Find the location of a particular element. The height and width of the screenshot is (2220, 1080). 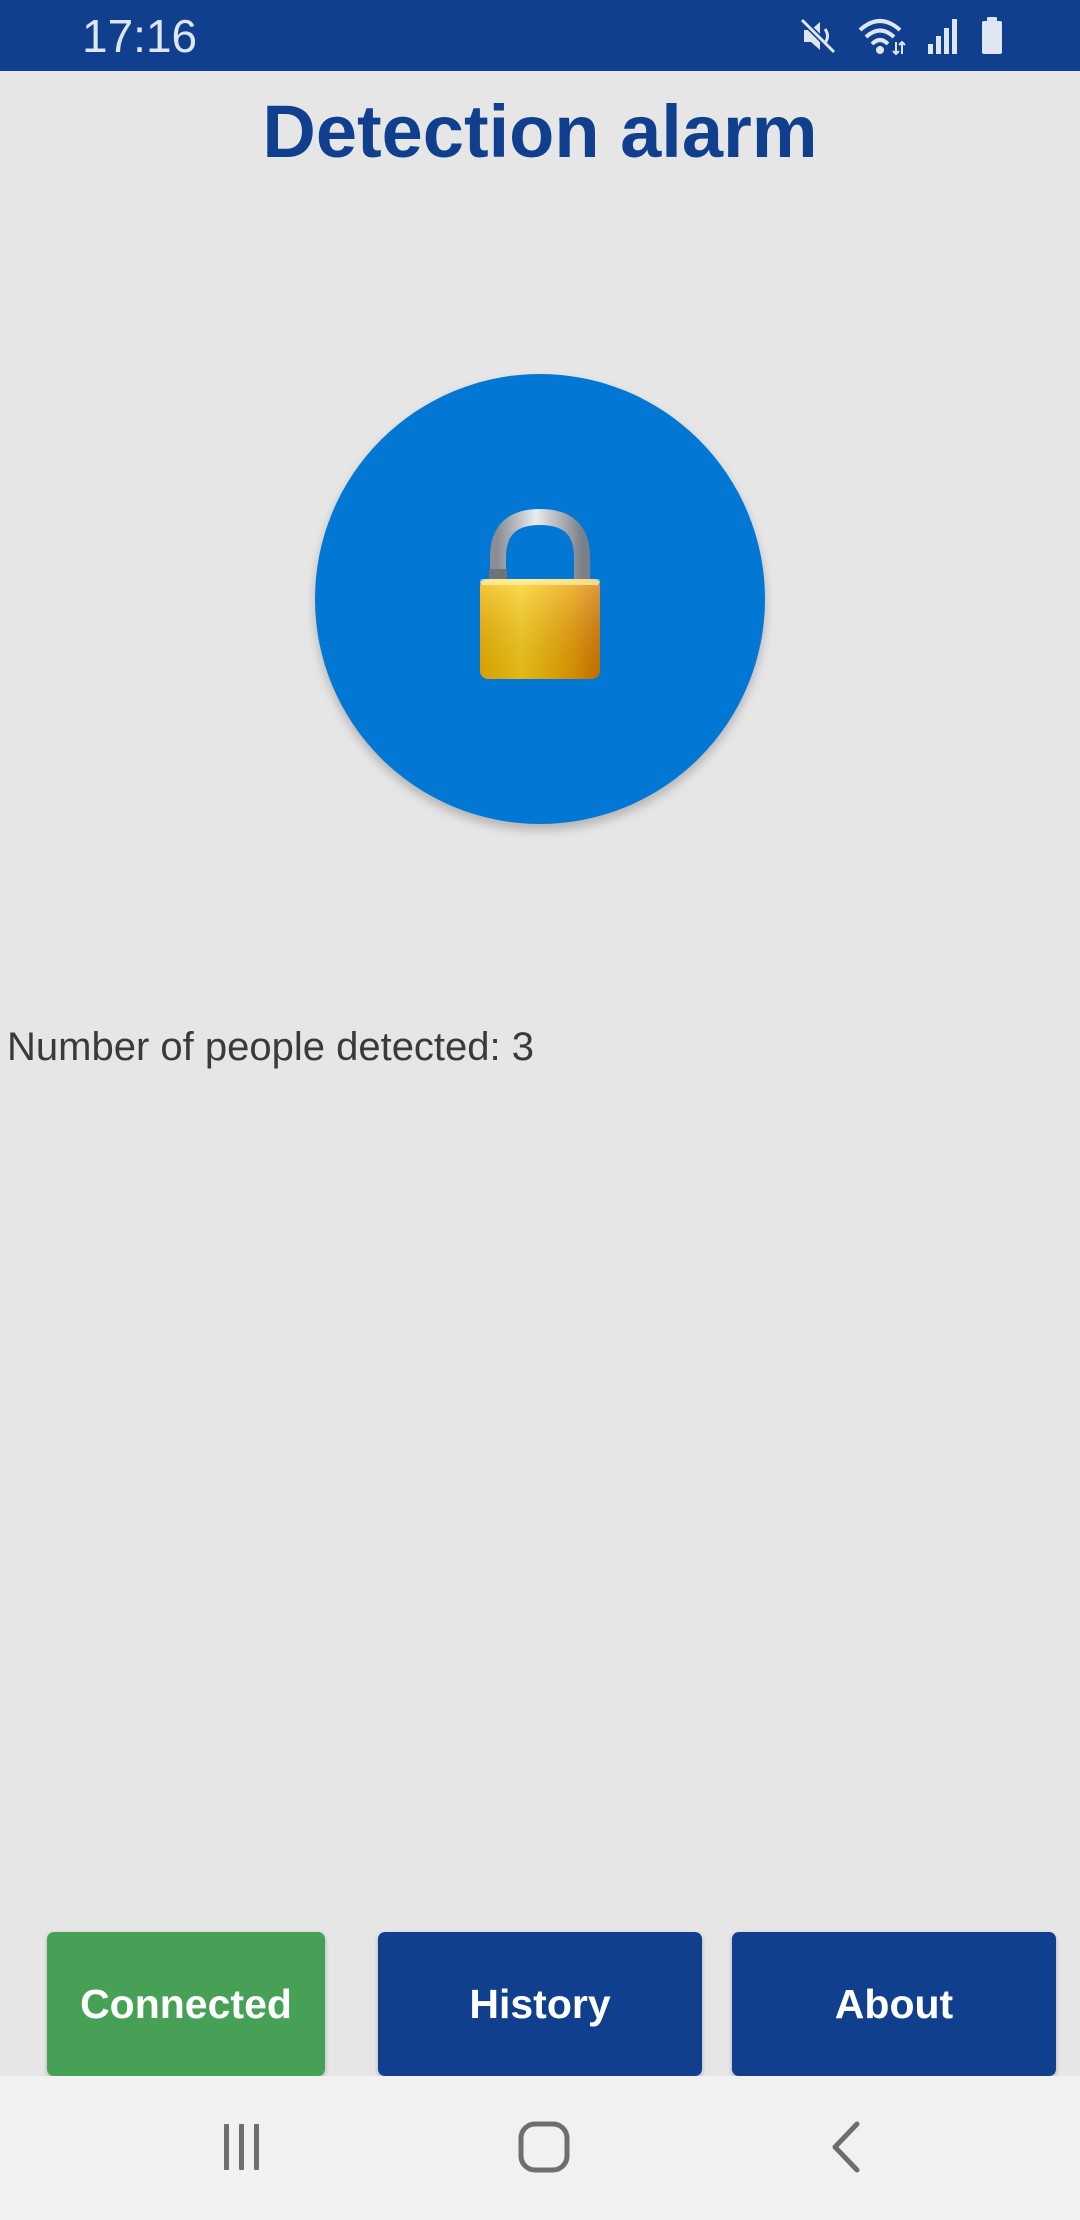

recents-icon is located at coordinates (242, 2149).